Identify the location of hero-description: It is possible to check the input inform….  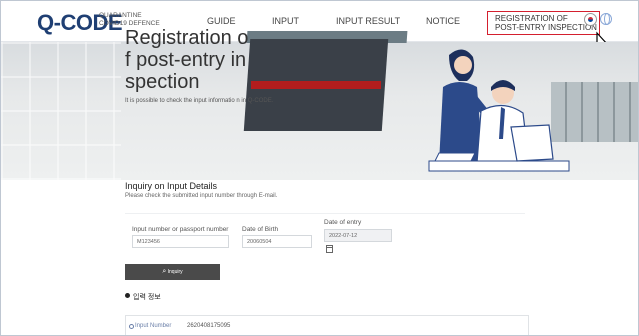
(199, 101).